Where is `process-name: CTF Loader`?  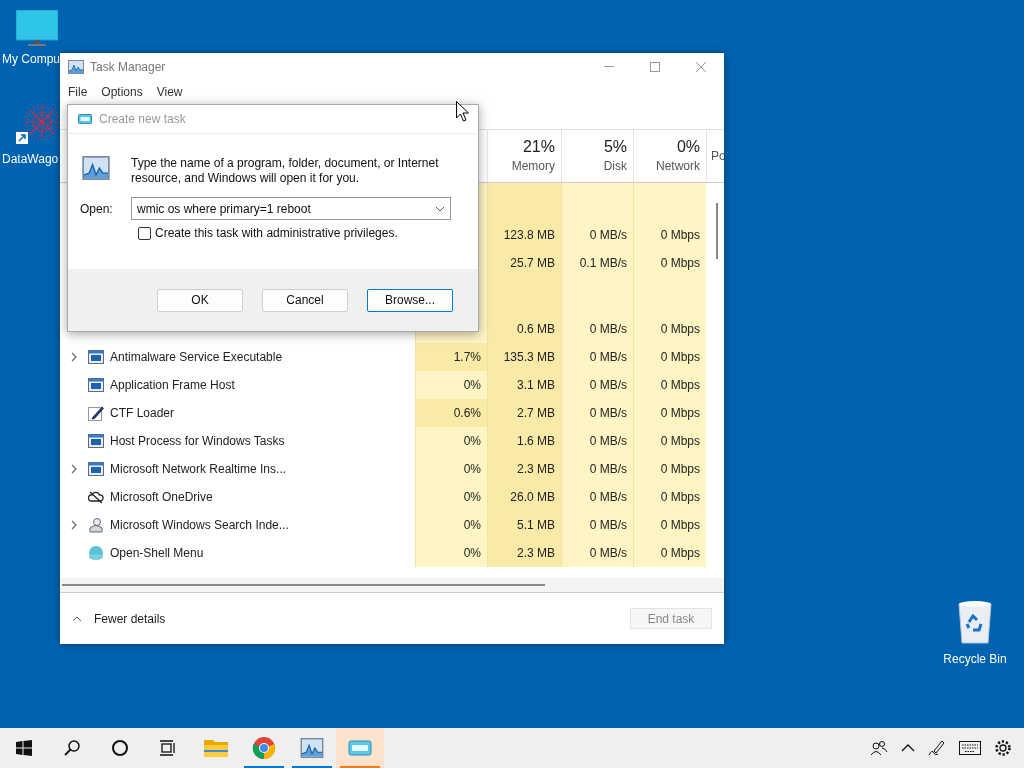 process-name: CTF Loader is located at coordinates (142, 413).